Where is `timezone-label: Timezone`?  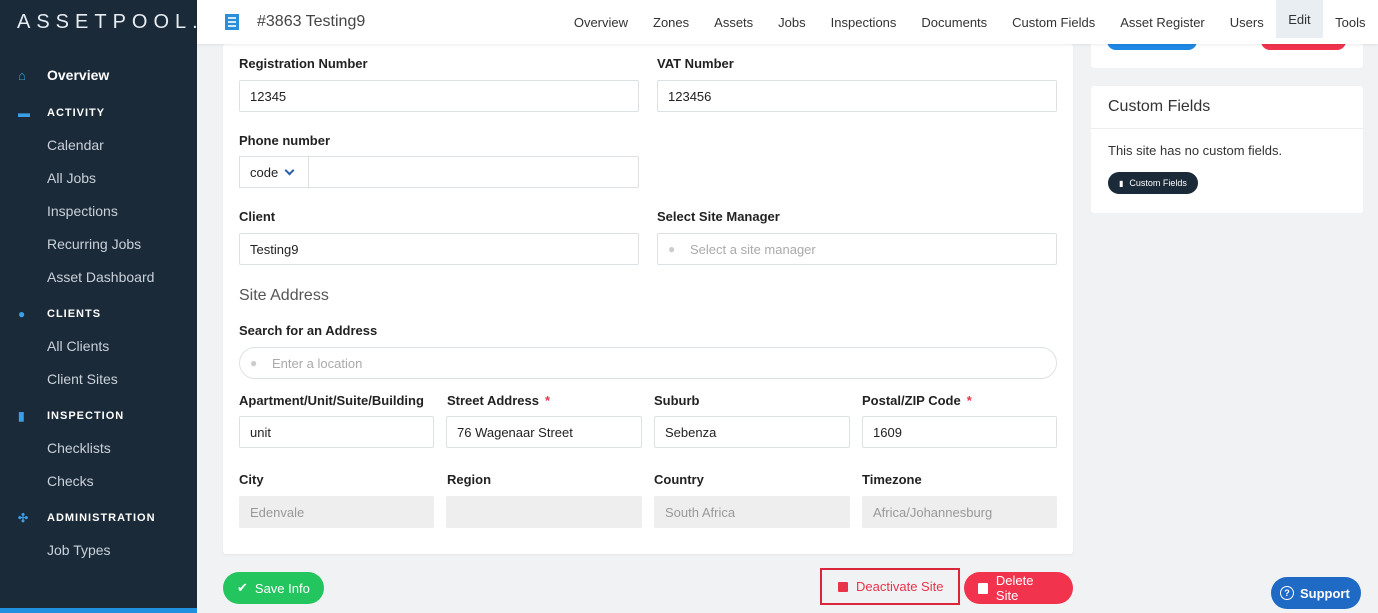 timezone-label: Timezone is located at coordinates (892, 479).